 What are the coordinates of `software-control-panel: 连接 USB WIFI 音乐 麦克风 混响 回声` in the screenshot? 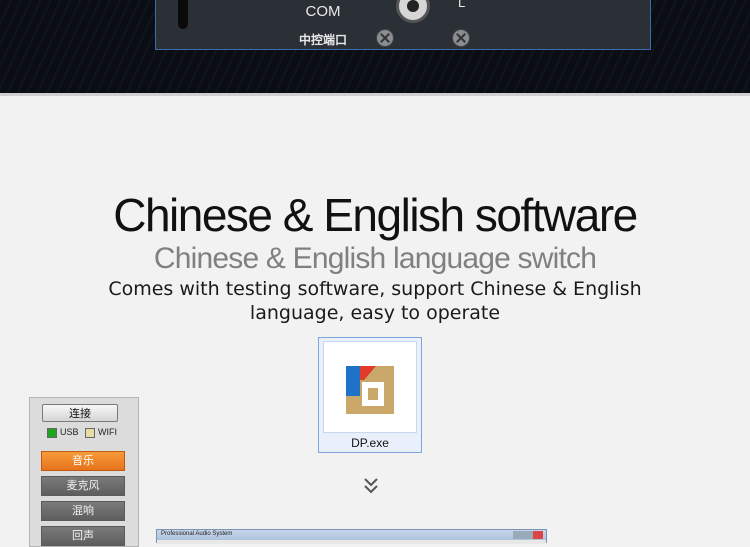 It's located at (84, 472).